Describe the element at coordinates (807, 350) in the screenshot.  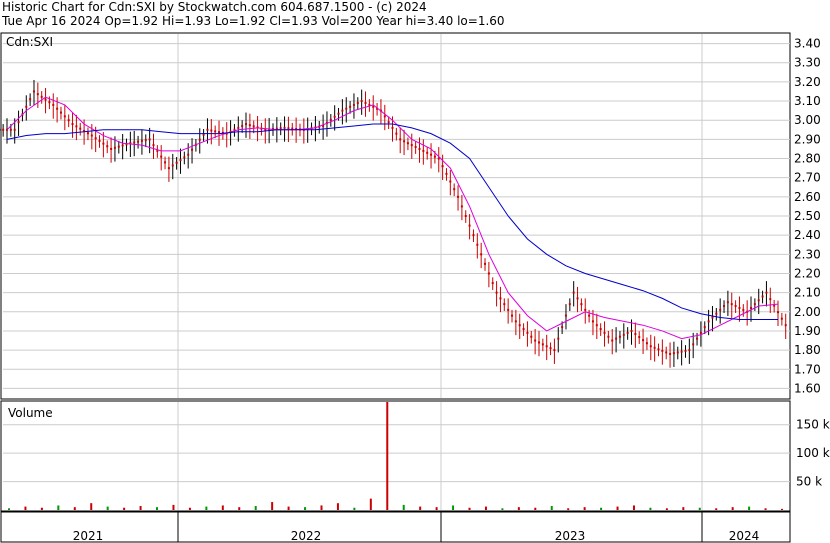
I see `price-tick-label: 1.80` at that location.